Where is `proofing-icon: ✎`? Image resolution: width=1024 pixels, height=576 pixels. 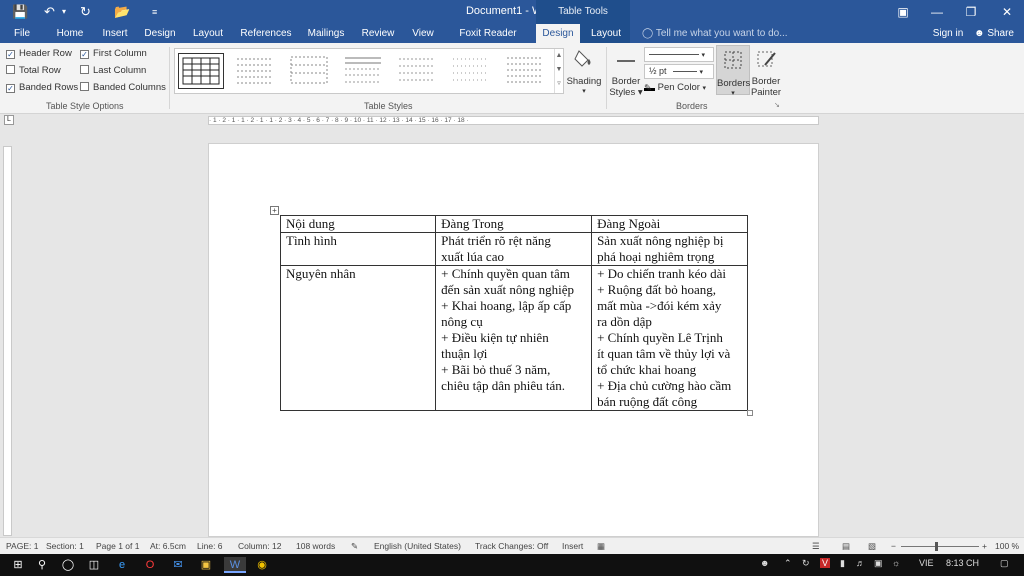
proofing-icon: ✎ is located at coordinates (354, 546).